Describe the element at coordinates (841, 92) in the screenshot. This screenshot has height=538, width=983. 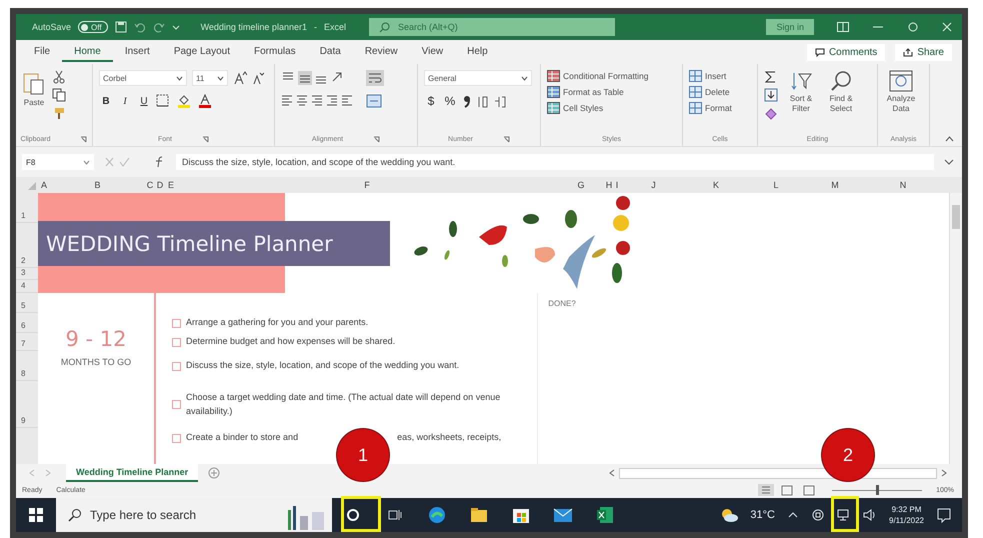
I see `find-select-button: Find & Select` at that location.